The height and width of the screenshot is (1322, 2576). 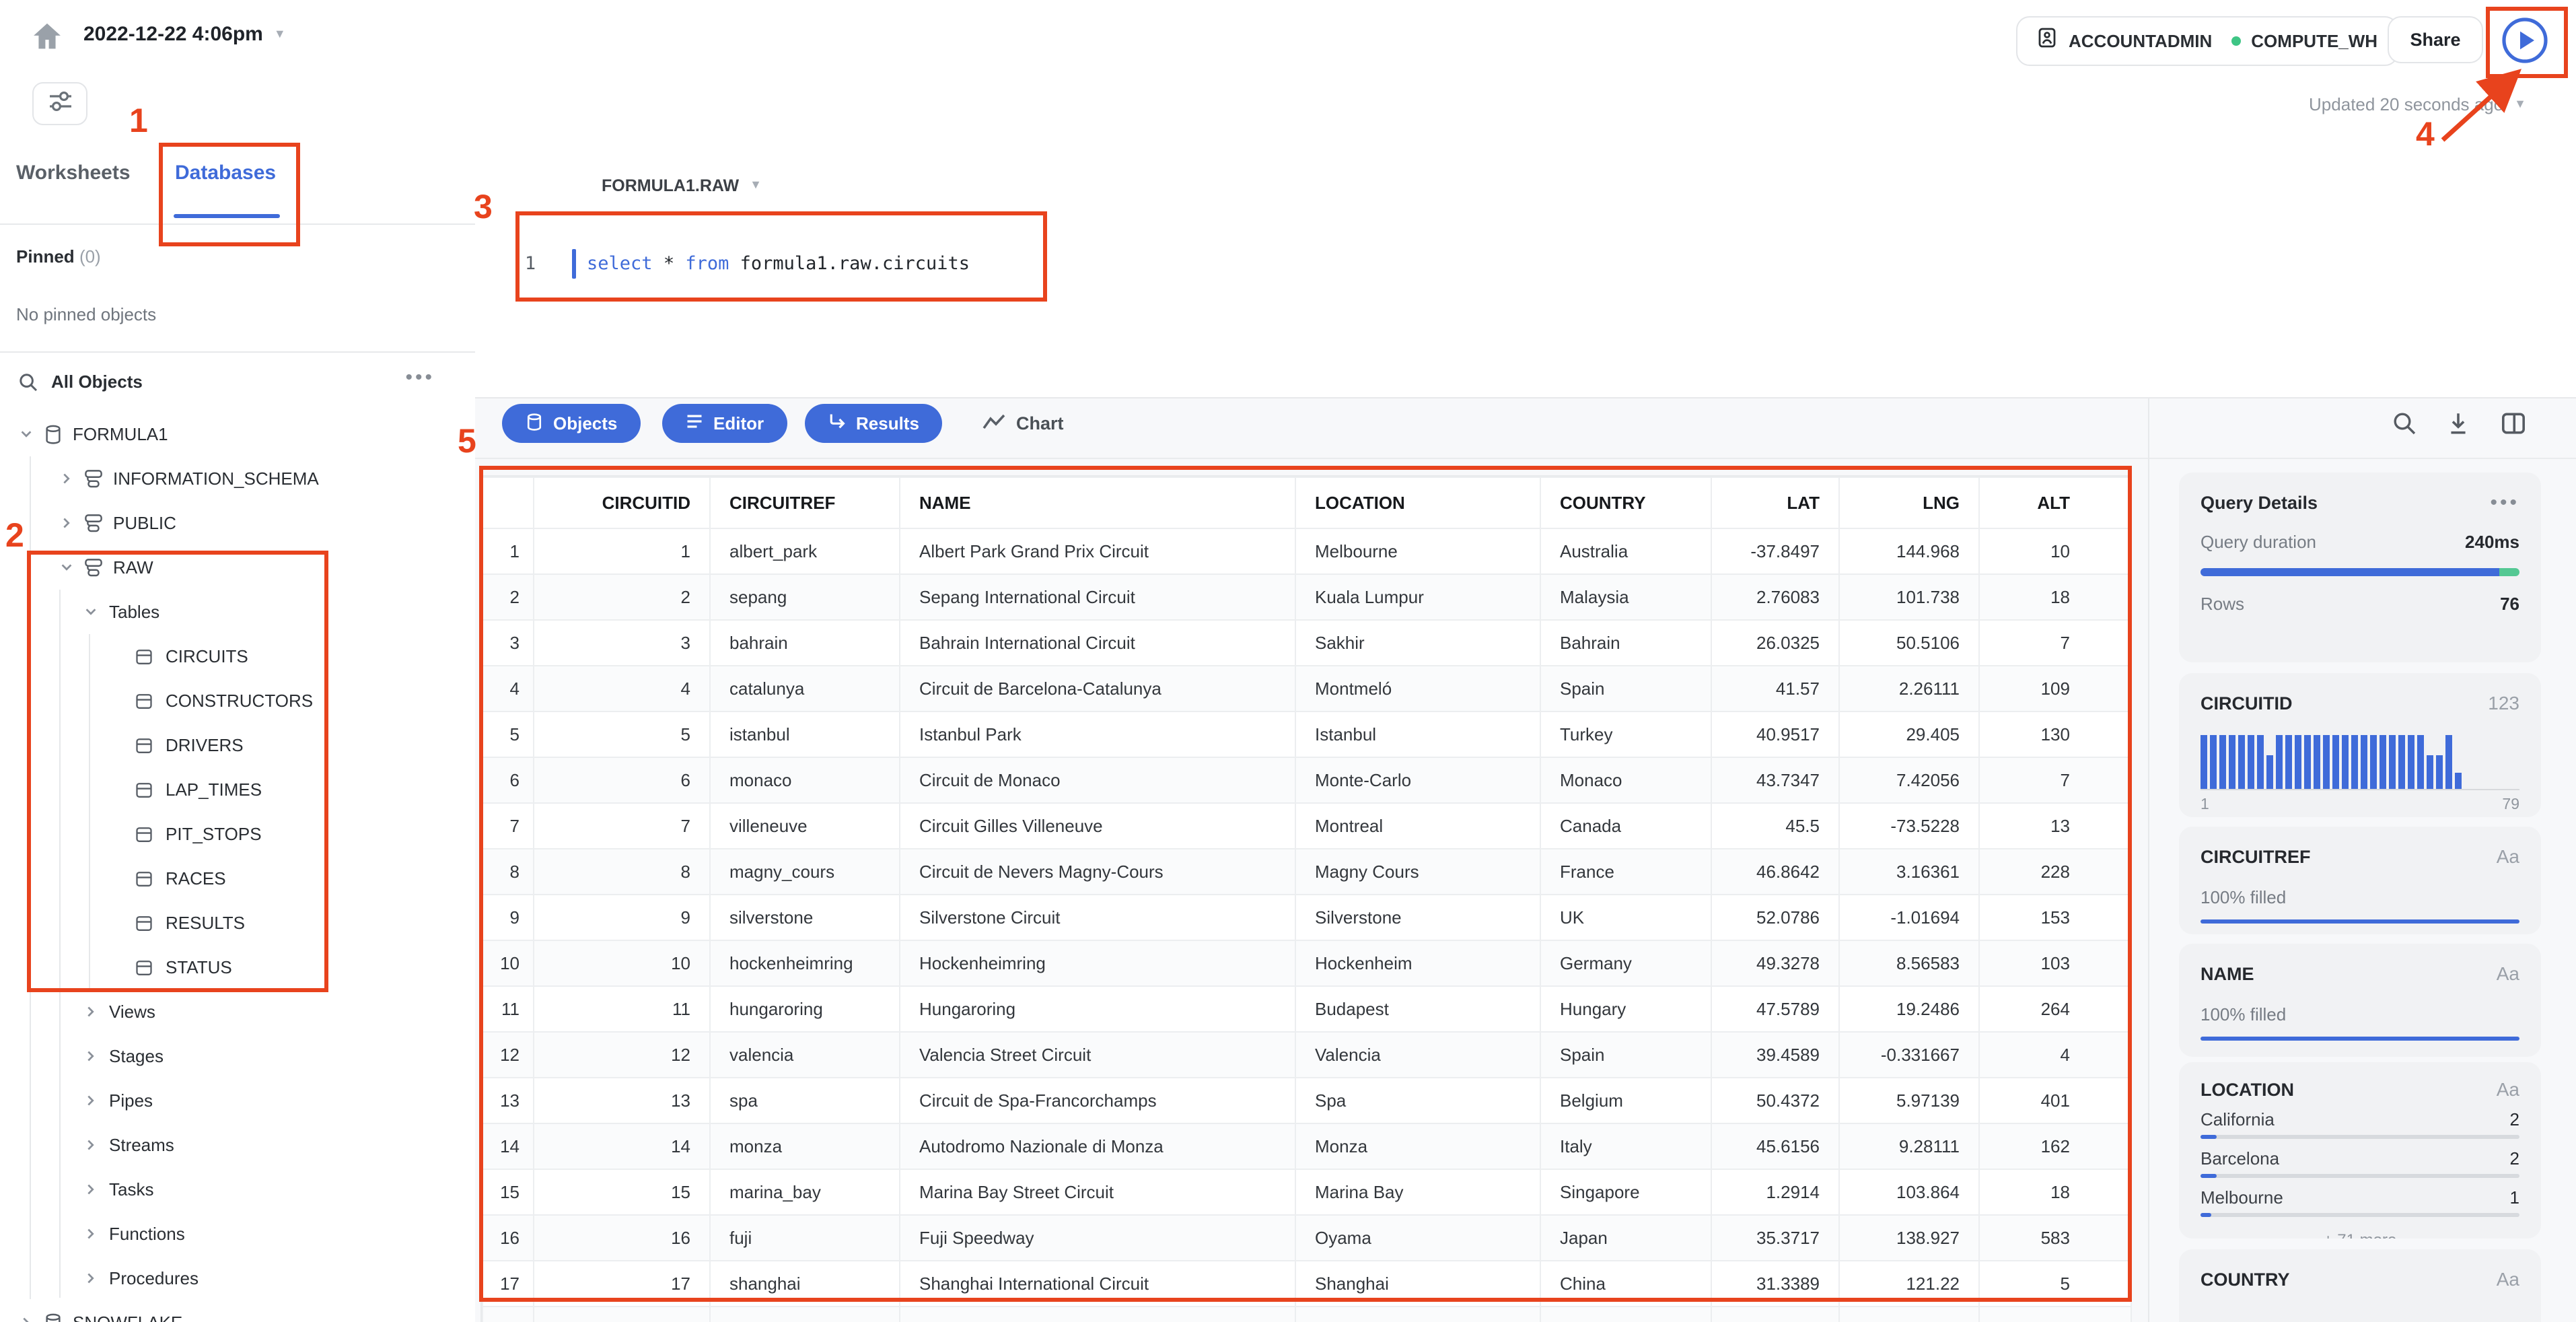 What do you see at coordinates (805, 734) in the screenshot?
I see `table-cell: istanbul` at bounding box center [805, 734].